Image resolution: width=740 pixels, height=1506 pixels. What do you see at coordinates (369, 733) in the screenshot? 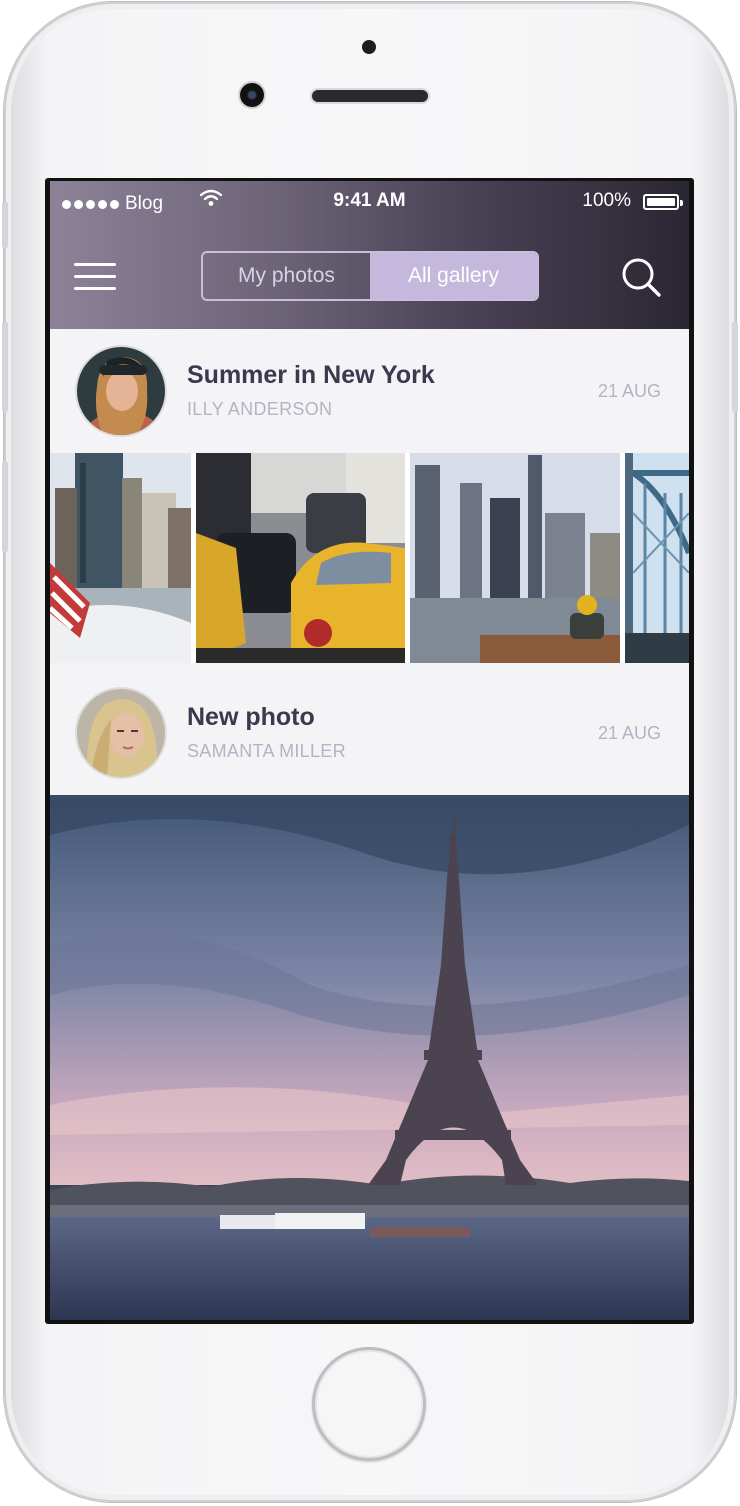
I see `post-header: New photo SAMANTA MILLER 21 AUG` at bounding box center [369, 733].